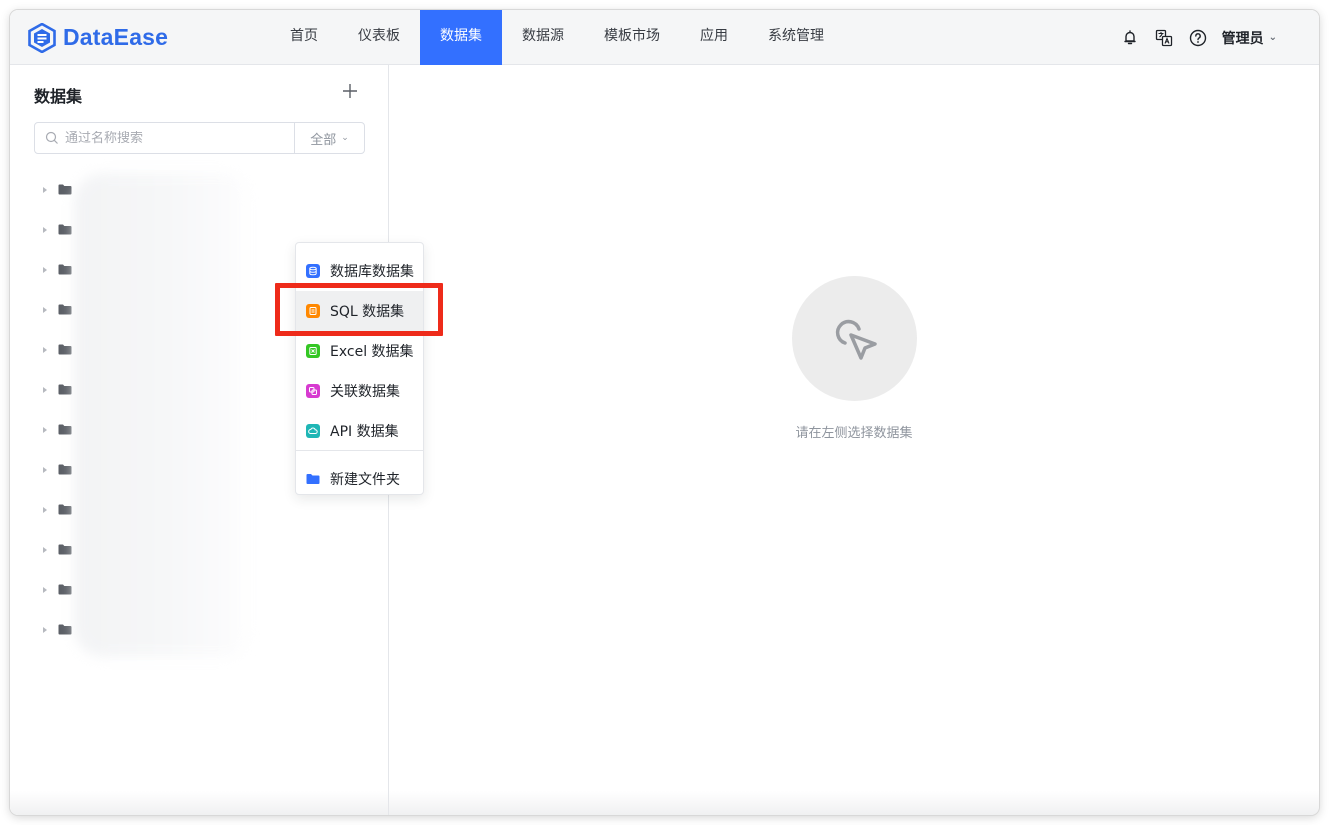 This screenshot has width=1329, height=825. I want to click on link-icon, so click(313, 391).